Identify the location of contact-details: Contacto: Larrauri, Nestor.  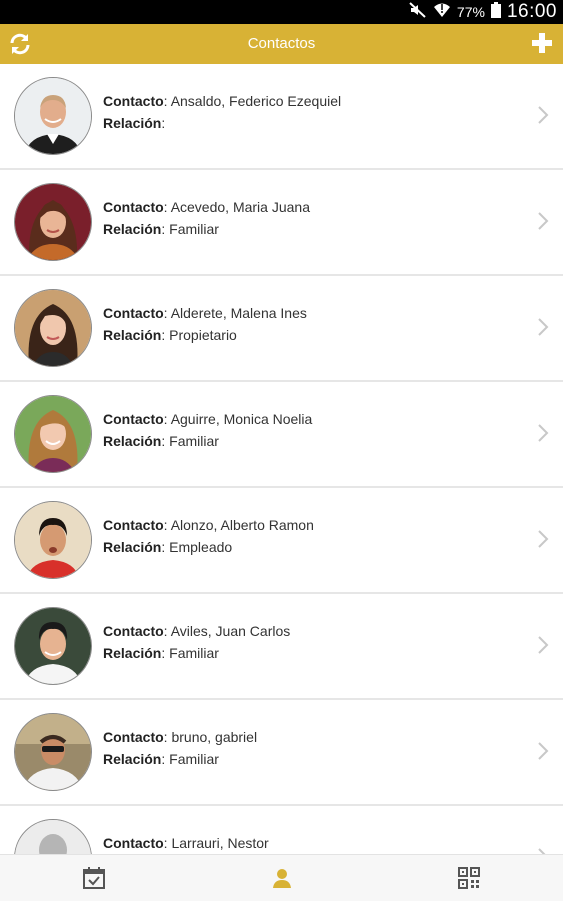
(186, 843).